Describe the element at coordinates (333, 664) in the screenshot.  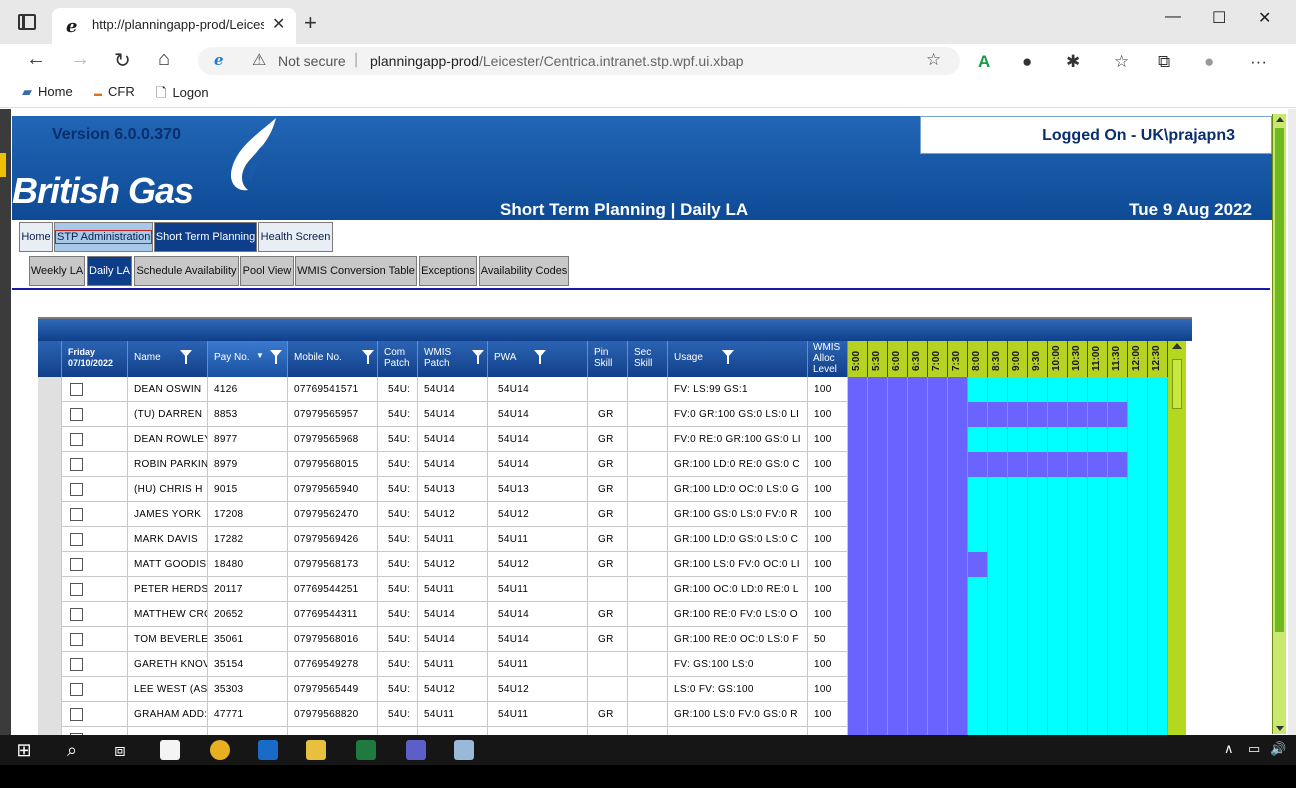
I see `mobile-cell: 07769549278` at that location.